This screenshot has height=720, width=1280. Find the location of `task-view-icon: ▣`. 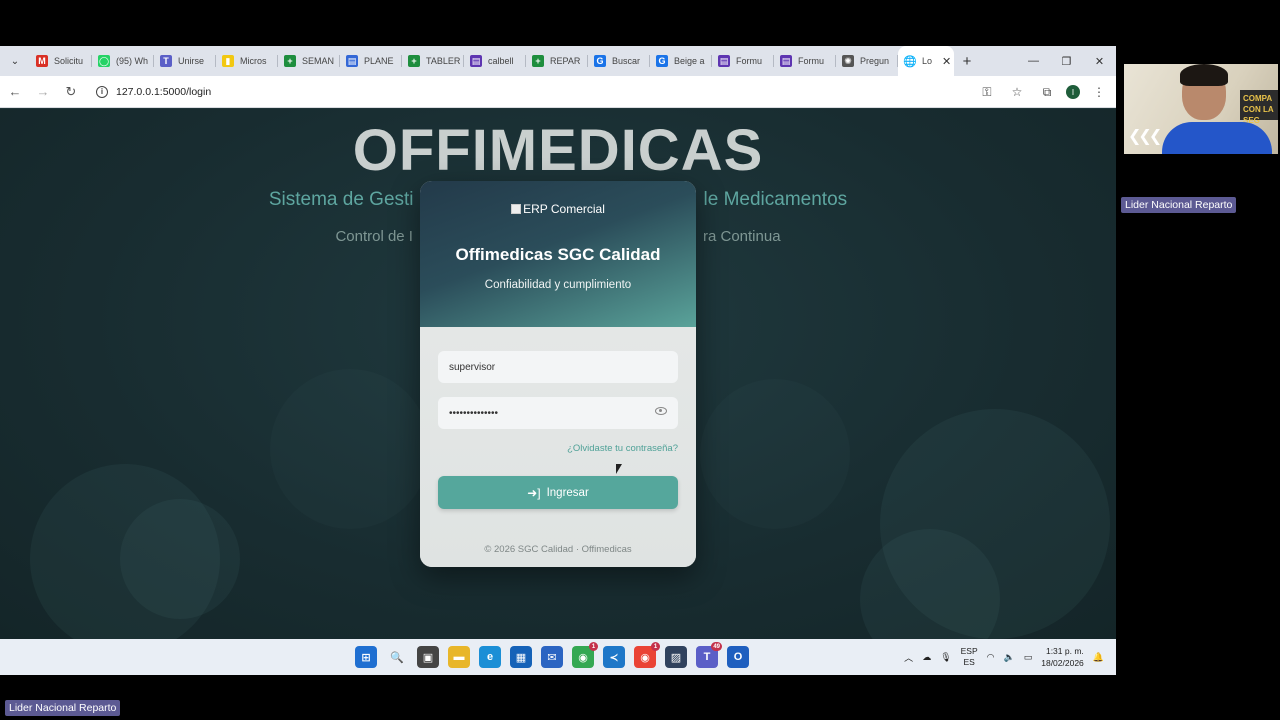

task-view-icon: ▣ is located at coordinates (428, 657).